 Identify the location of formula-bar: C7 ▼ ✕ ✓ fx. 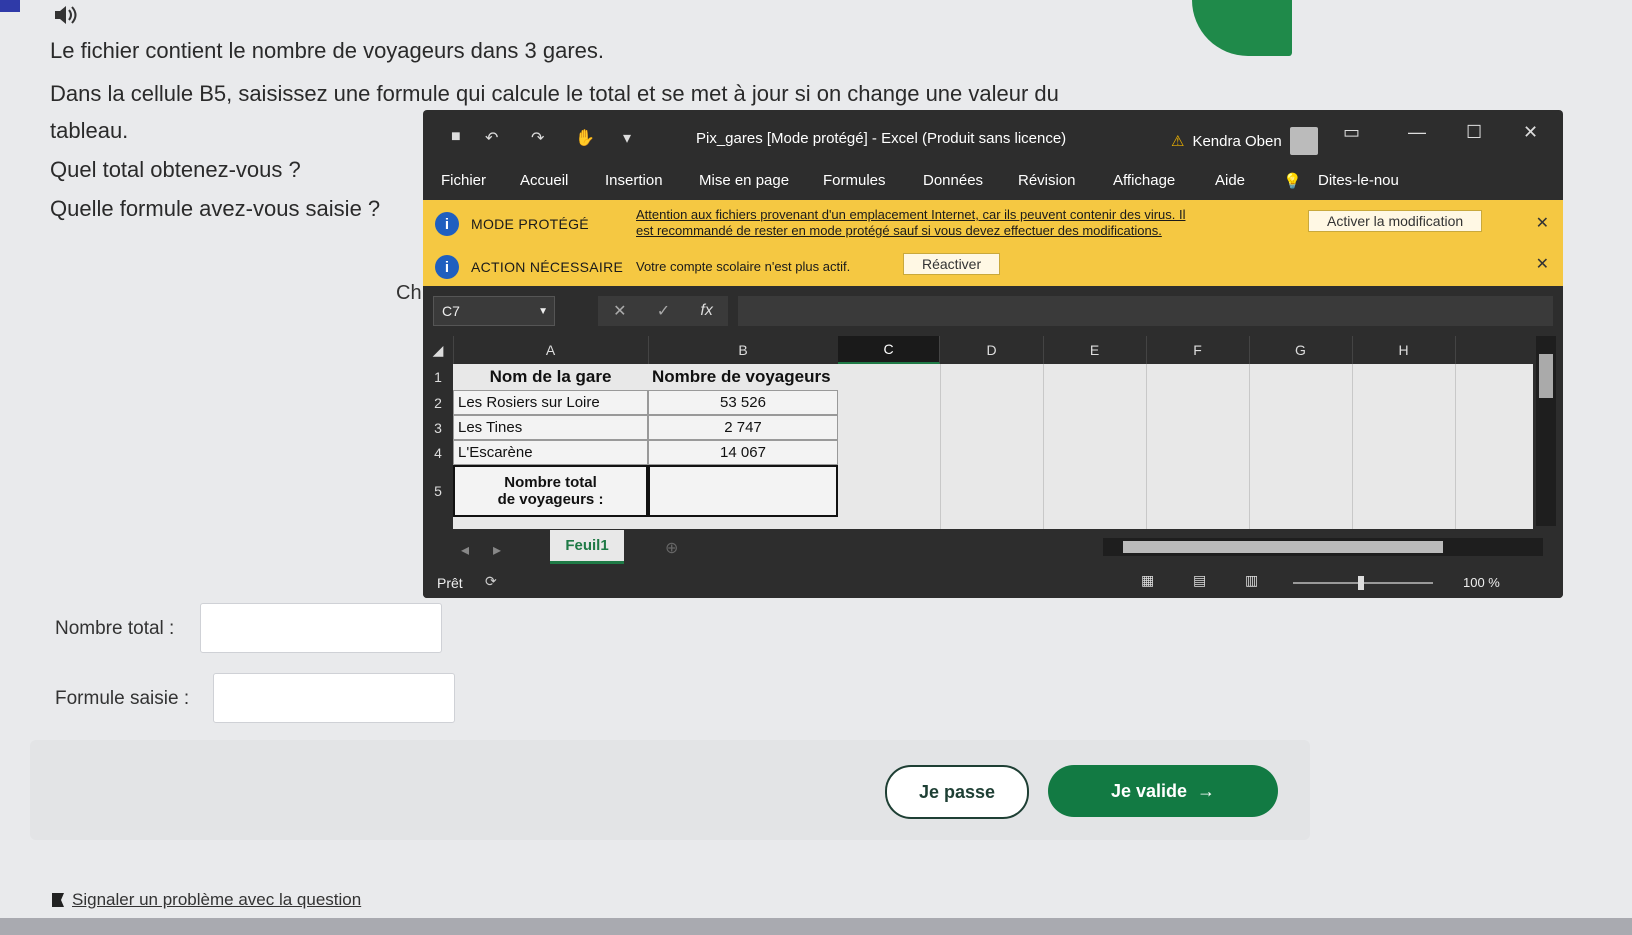
(993, 311).